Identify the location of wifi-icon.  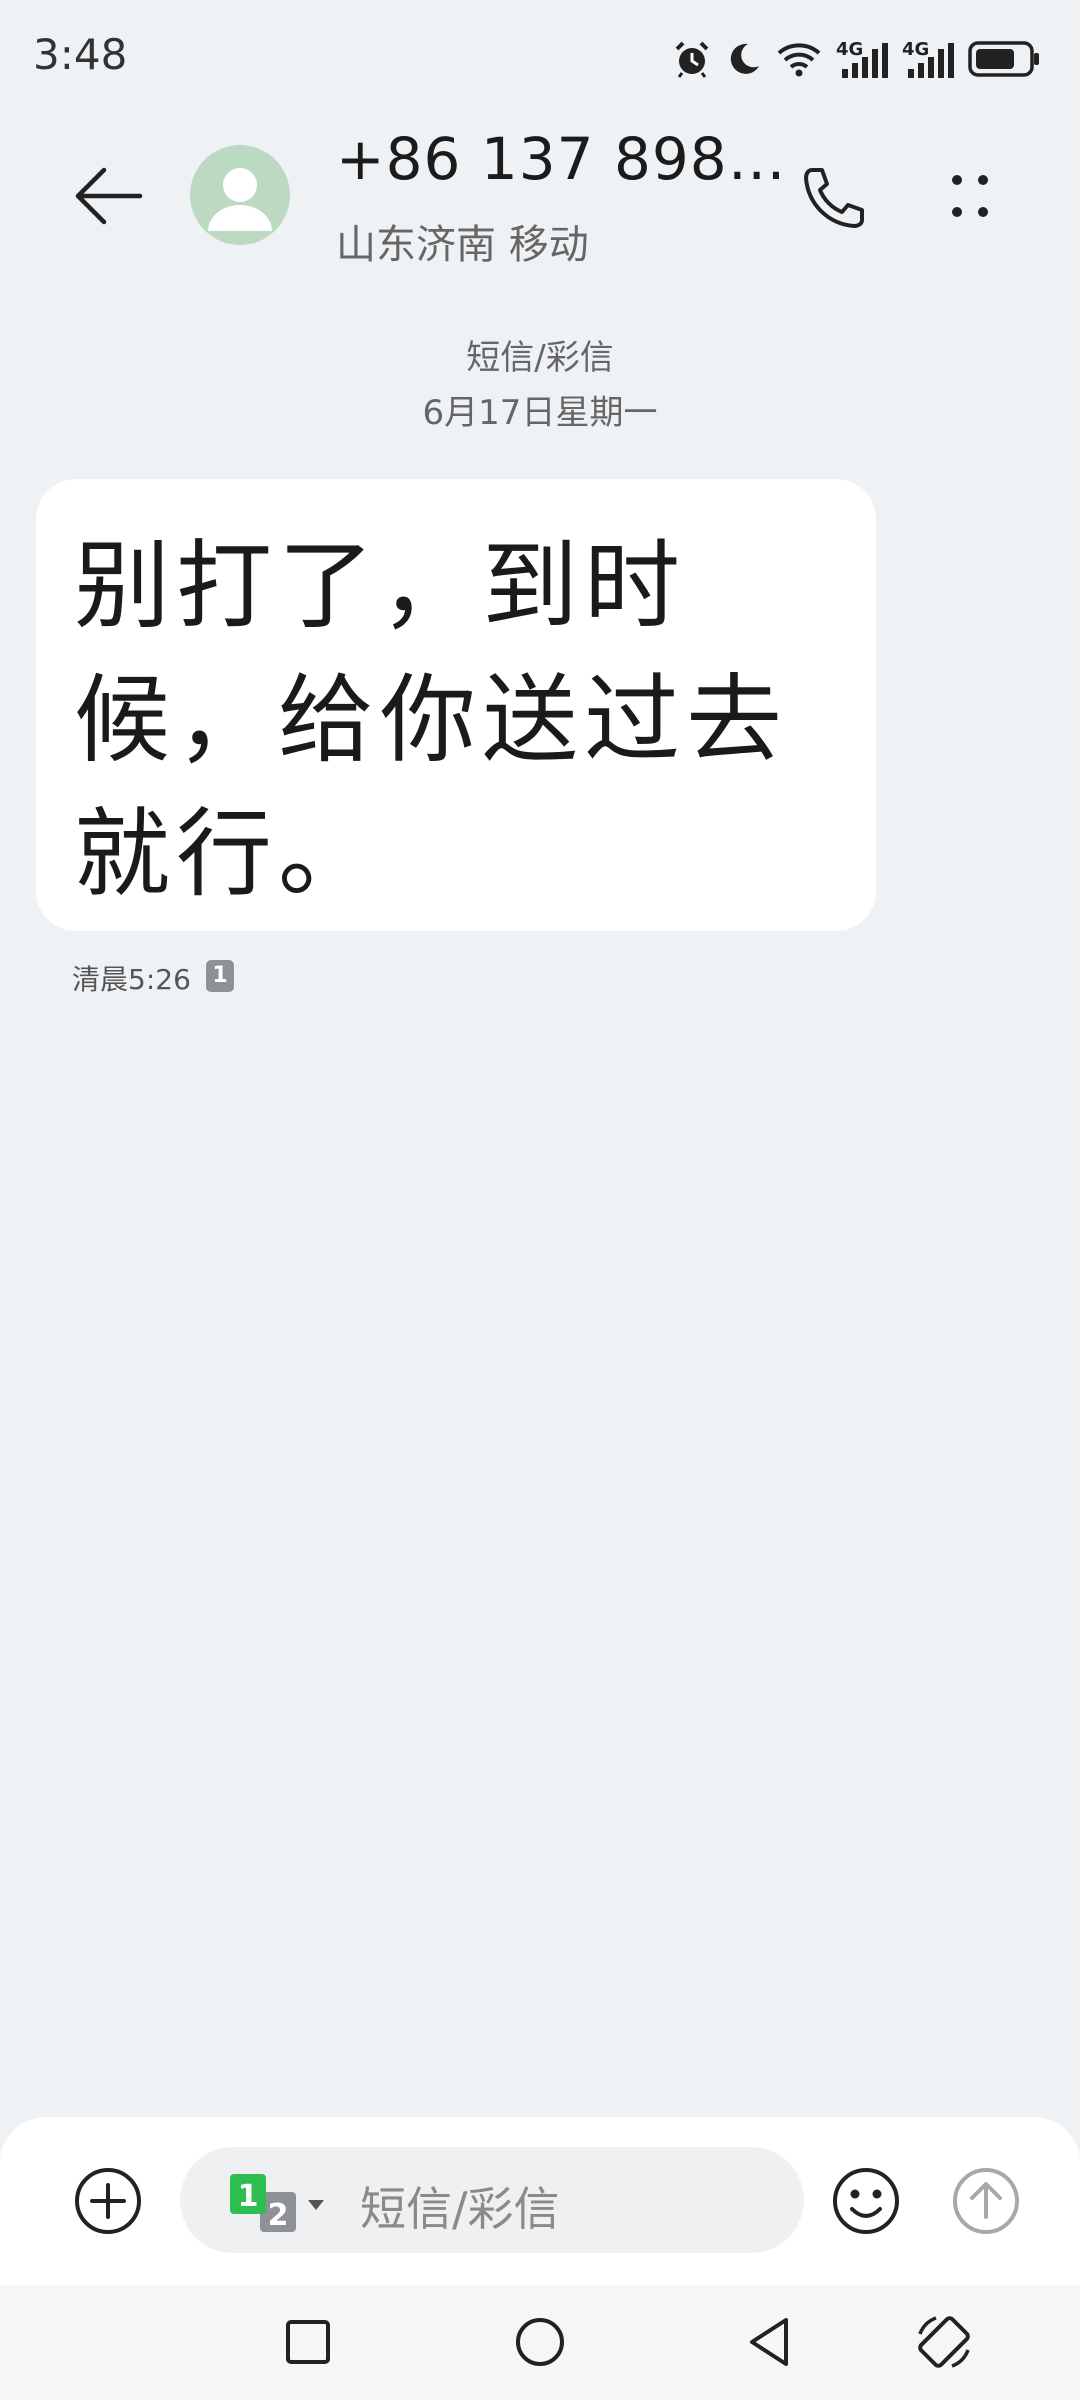
(799, 60).